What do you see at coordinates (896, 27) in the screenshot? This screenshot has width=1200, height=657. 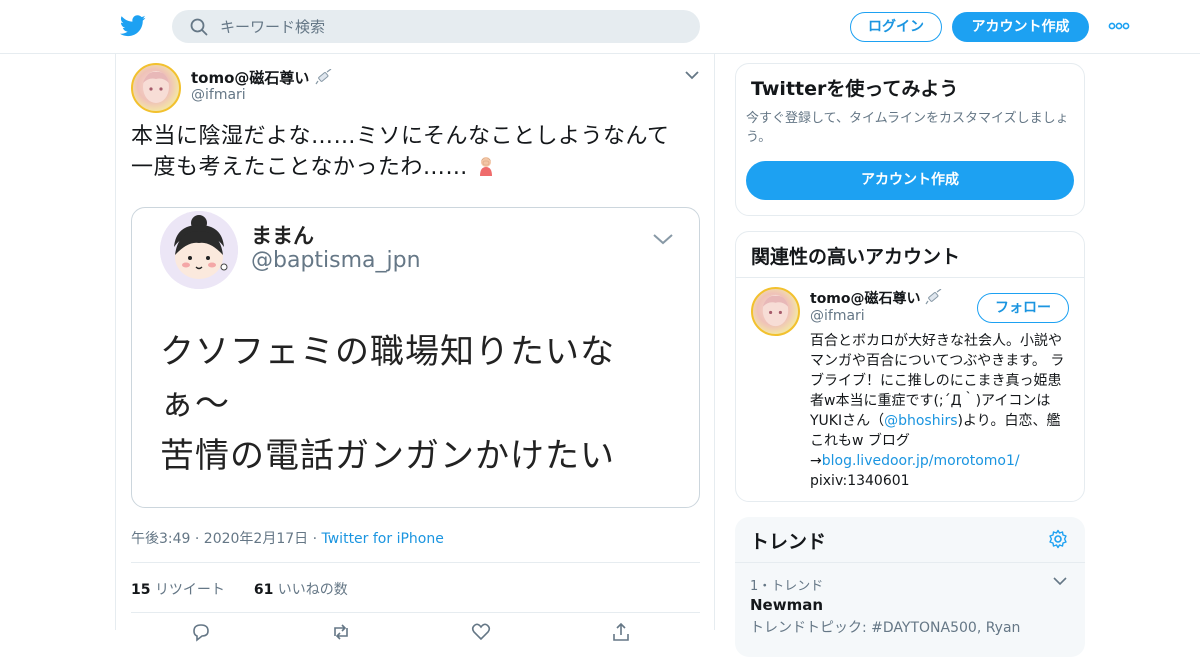 I see `login-button: ログイン` at bounding box center [896, 27].